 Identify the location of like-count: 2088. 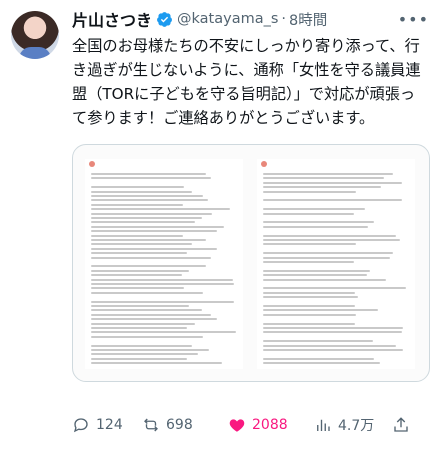
(270, 425).